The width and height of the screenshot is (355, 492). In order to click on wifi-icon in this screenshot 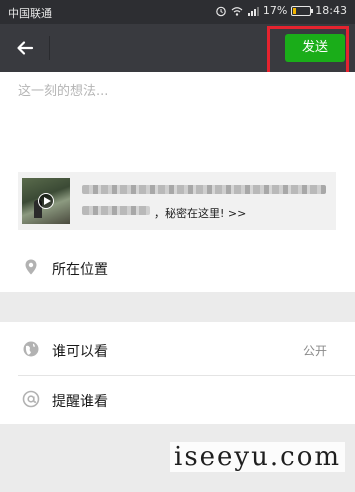, I will do `click(237, 11)`.